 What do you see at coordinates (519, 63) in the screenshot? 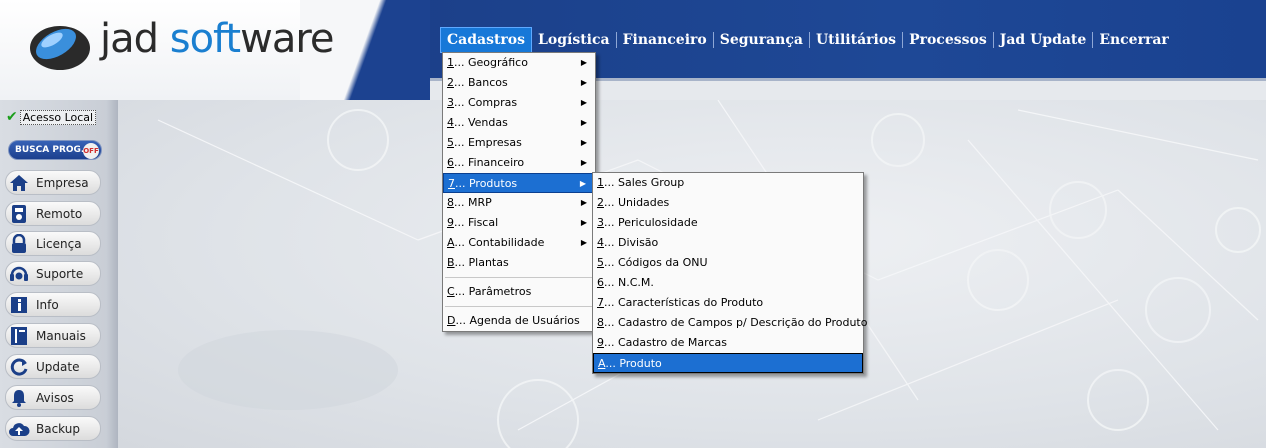
I see `menu-item-geografico: 1... Geográfico ▶` at bounding box center [519, 63].